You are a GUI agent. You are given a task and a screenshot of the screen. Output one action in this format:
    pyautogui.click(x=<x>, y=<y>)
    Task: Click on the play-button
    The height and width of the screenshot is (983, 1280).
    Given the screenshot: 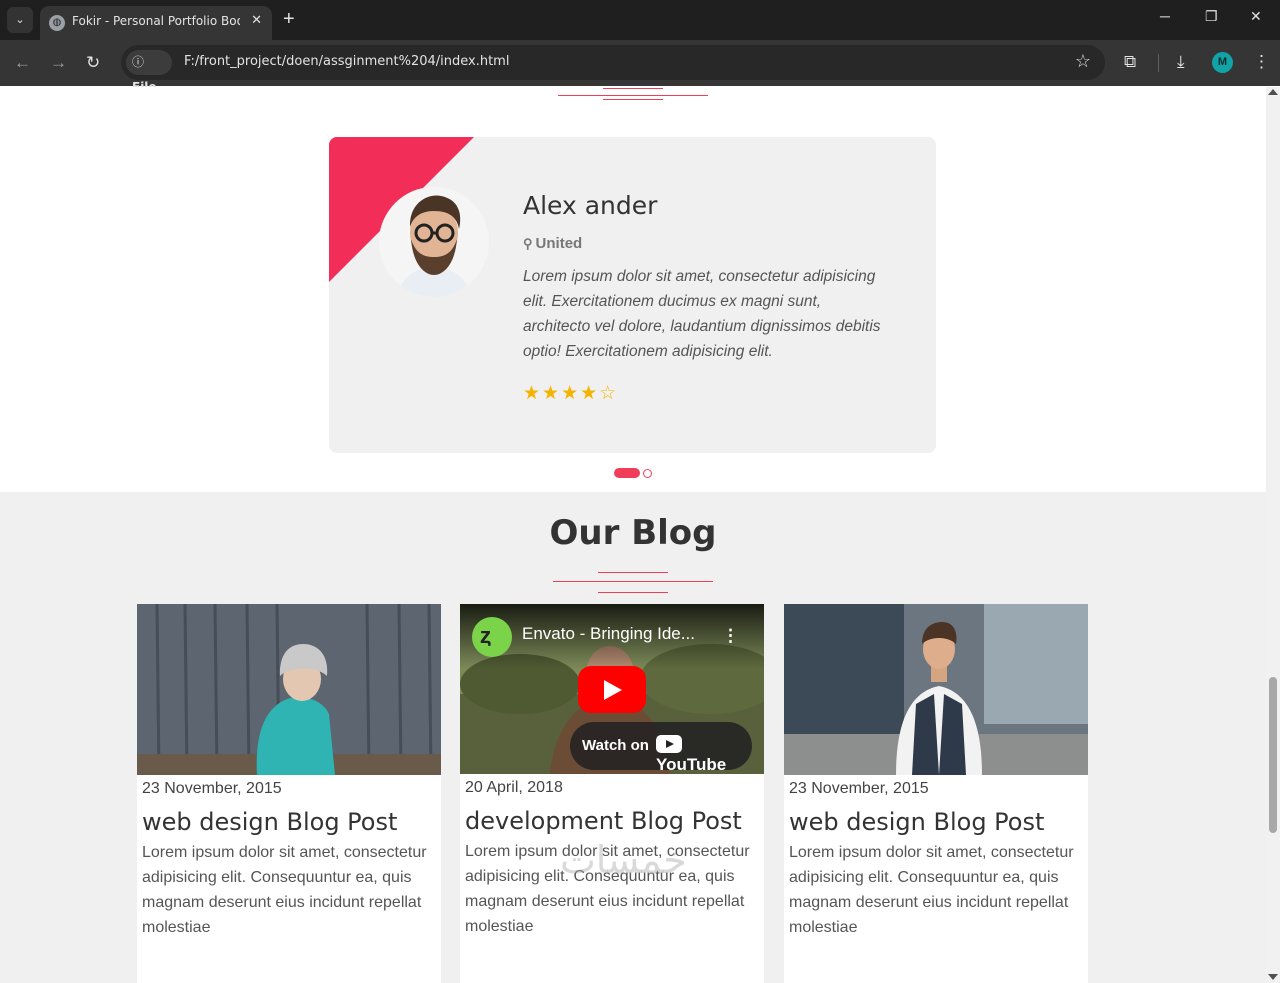 What is the action you would take?
    pyautogui.click(x=612, y=689)
    